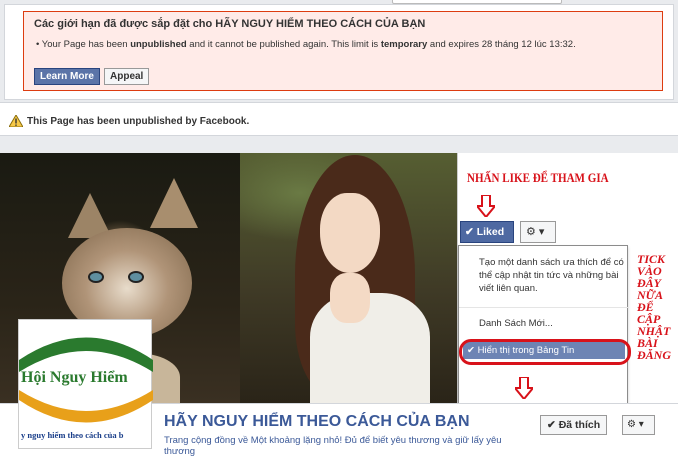  Describe the element at coordinates (317, 422) in the screenshot. I see `page-title: HÃY NGUY HIỂM THEO CÁCH CỦA BẠN` at that location.